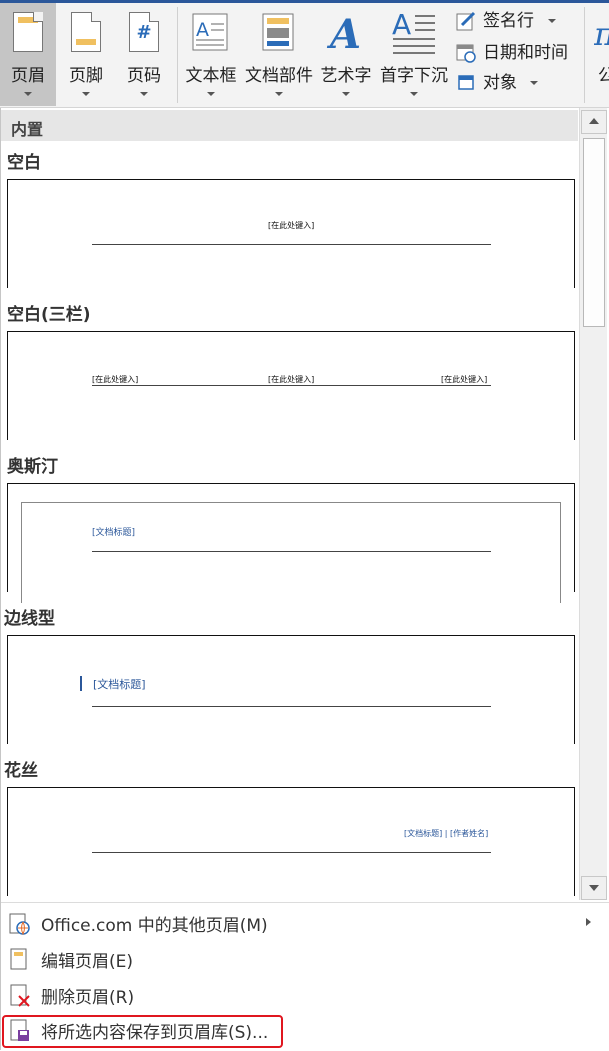 Image resolution: width=609 pixels, height=1051 pixels. I want to click on preview-placeholder: [文档标题] | [作者姓名], so click(446, 833).